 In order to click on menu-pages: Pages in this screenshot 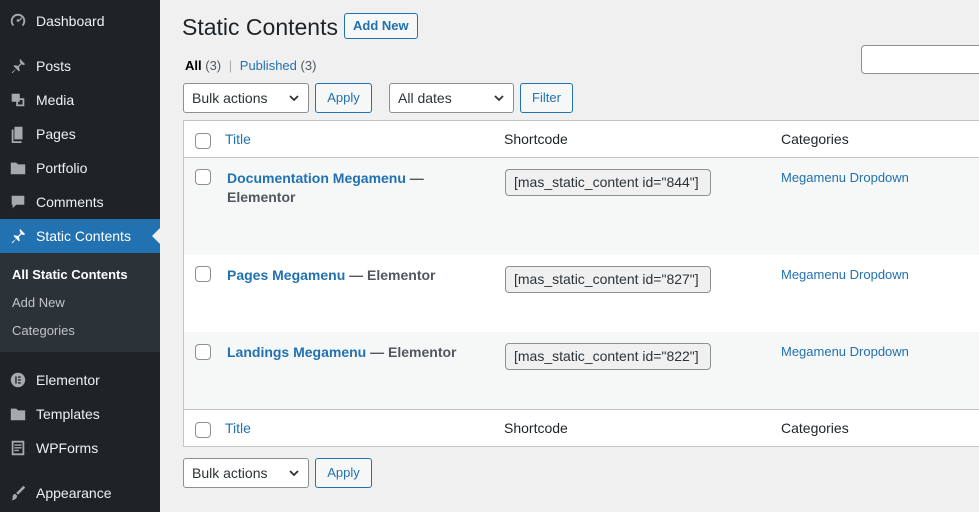, I will do `click(80, 134)`.